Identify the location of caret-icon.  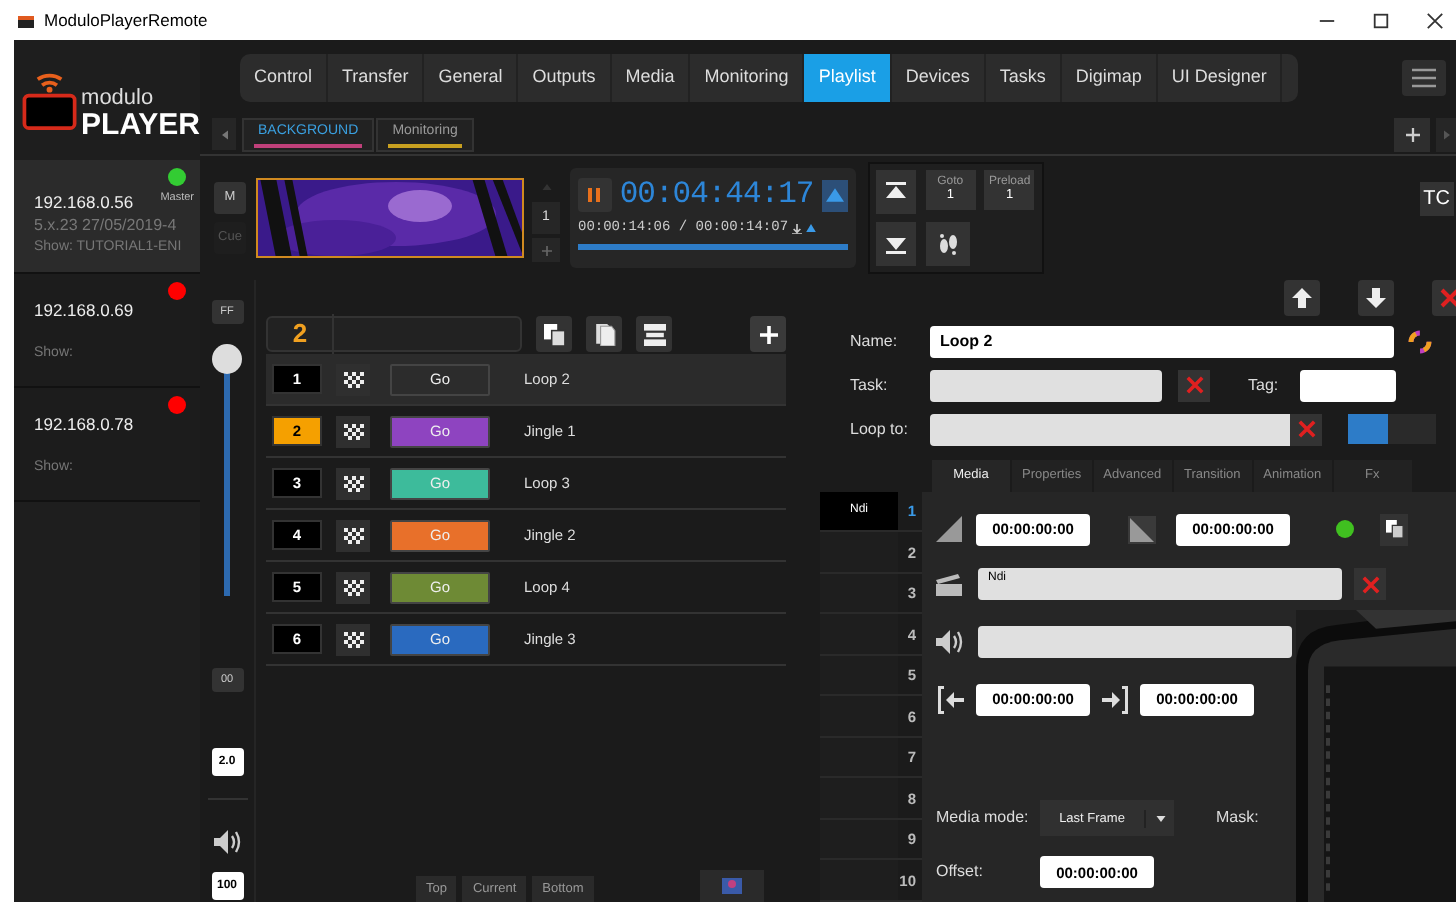
(1160, 818).